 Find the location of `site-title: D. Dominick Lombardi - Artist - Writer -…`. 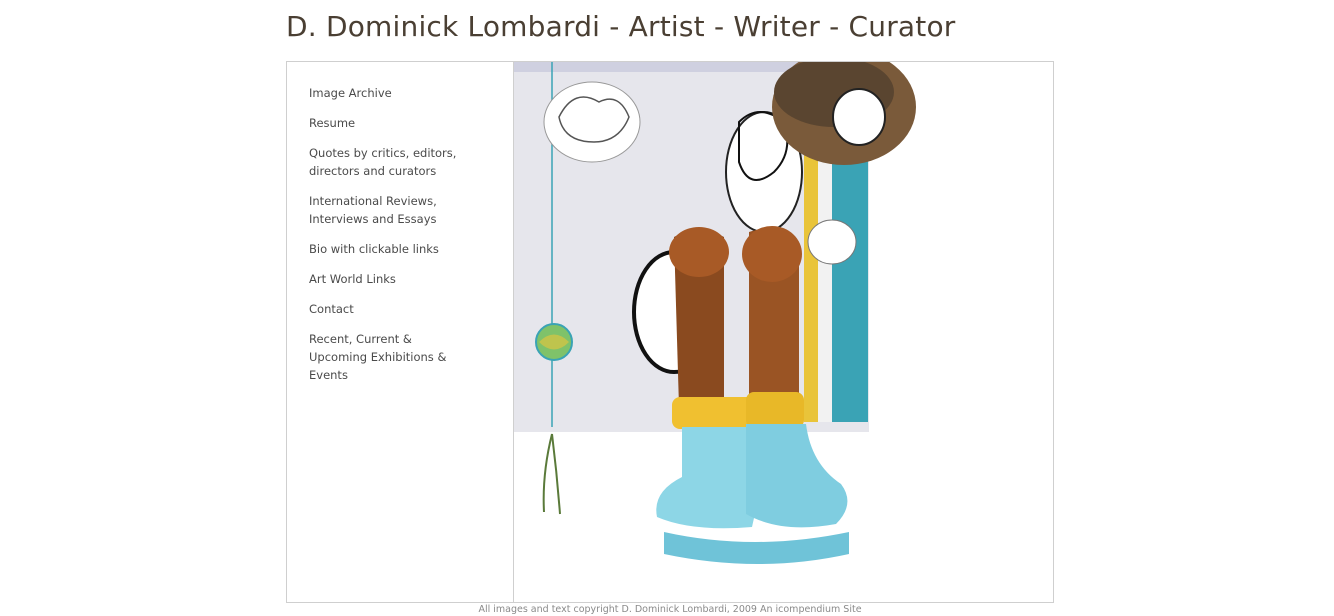

site-title: D. Dominick Lombardi - Artist - Writer -… is located at coordinates (621, 26).